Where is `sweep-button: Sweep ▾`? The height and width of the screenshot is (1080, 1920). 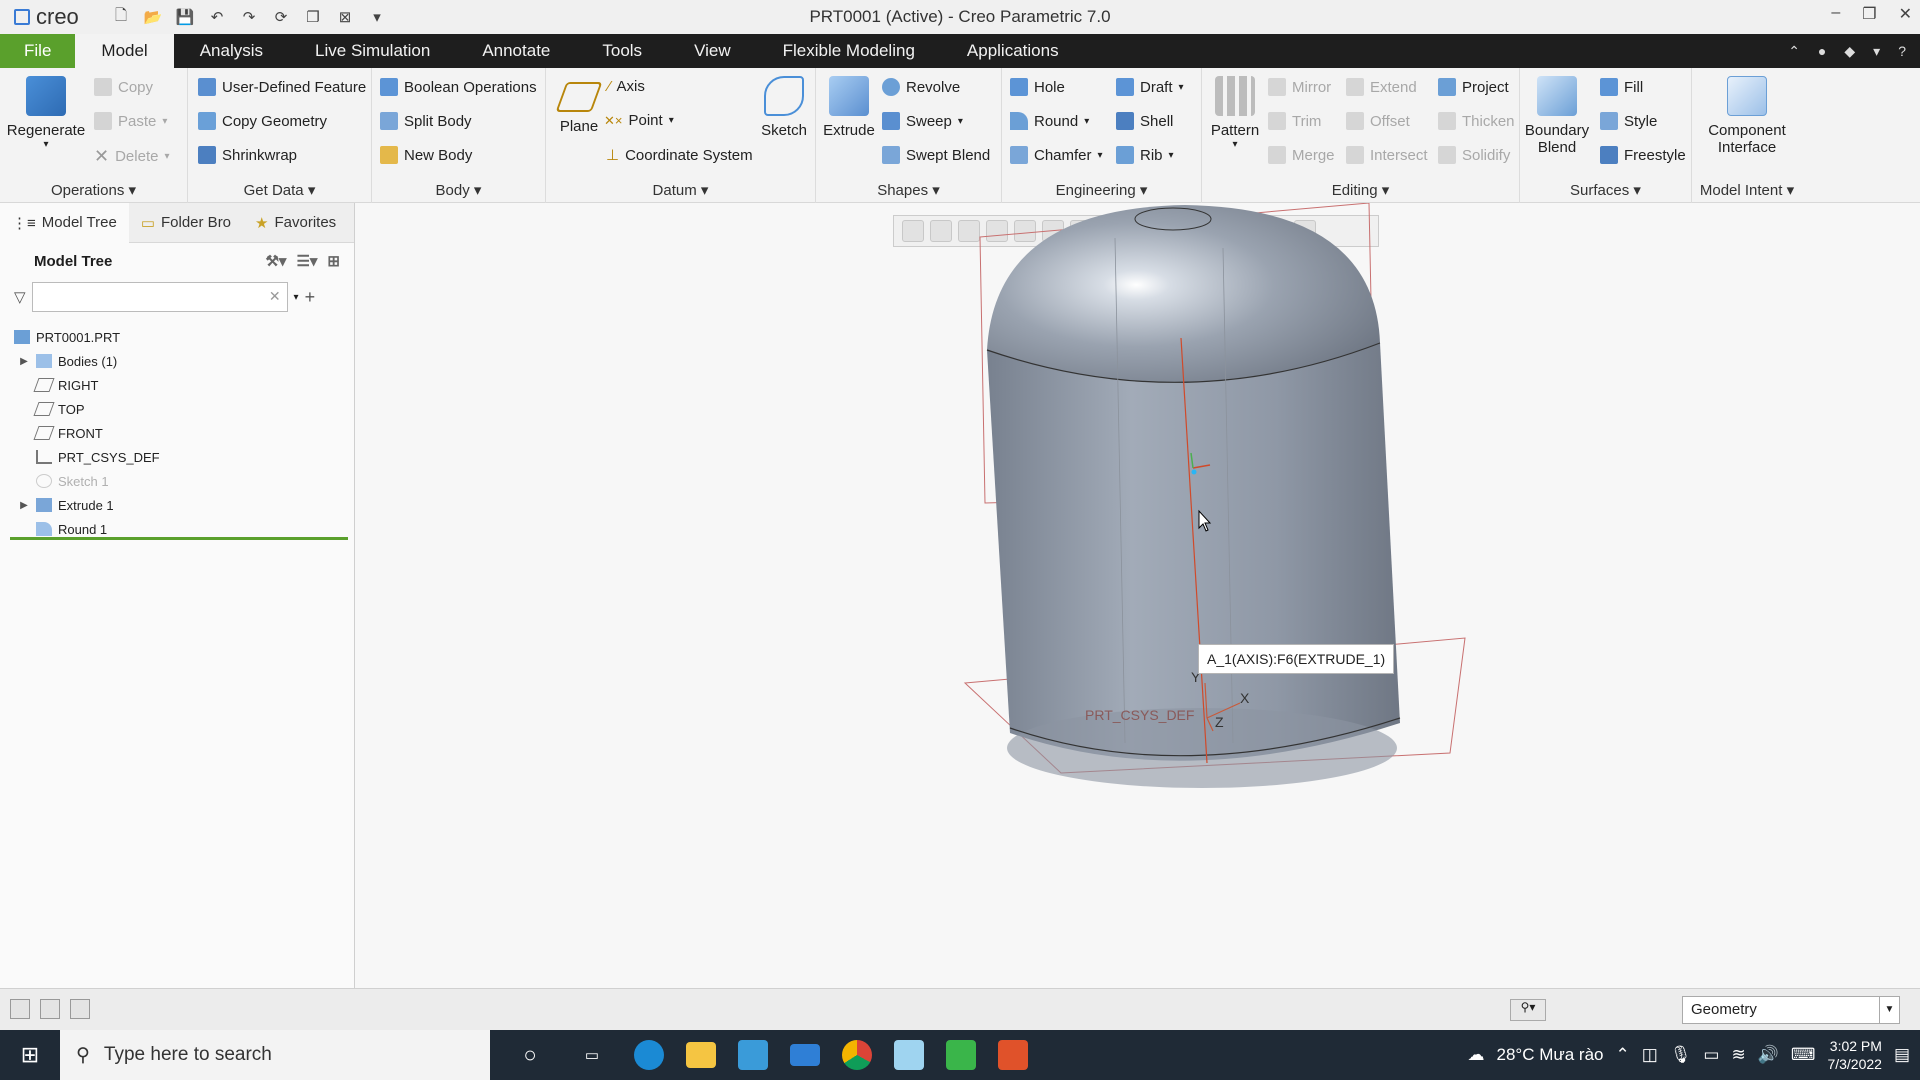 sweep-button: Sweep ▾ is located at coordinates (922, 121).